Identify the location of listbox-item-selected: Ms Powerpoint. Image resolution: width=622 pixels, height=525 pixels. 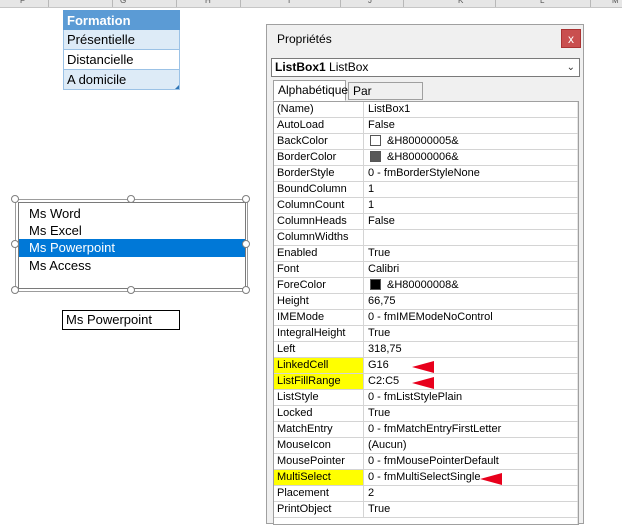
(132, 248).